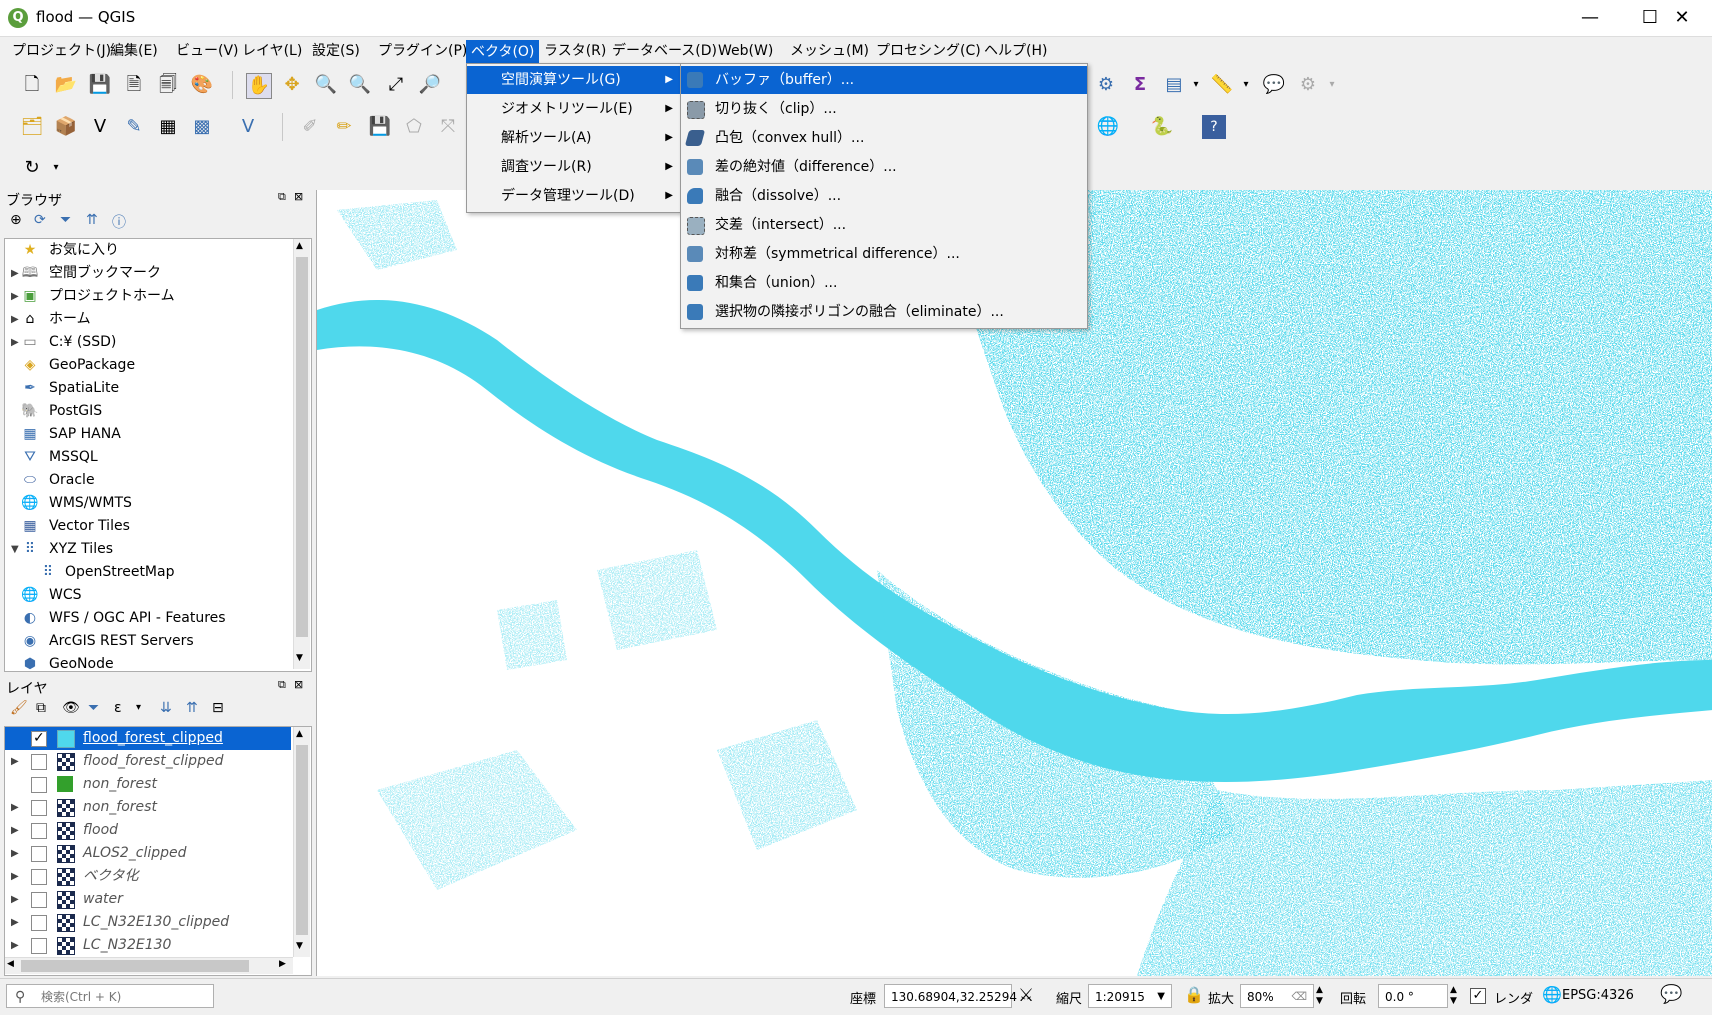 The image size is (1712, 1015). I want to click on expand-all-icon: ⇊, so click(166, 708).